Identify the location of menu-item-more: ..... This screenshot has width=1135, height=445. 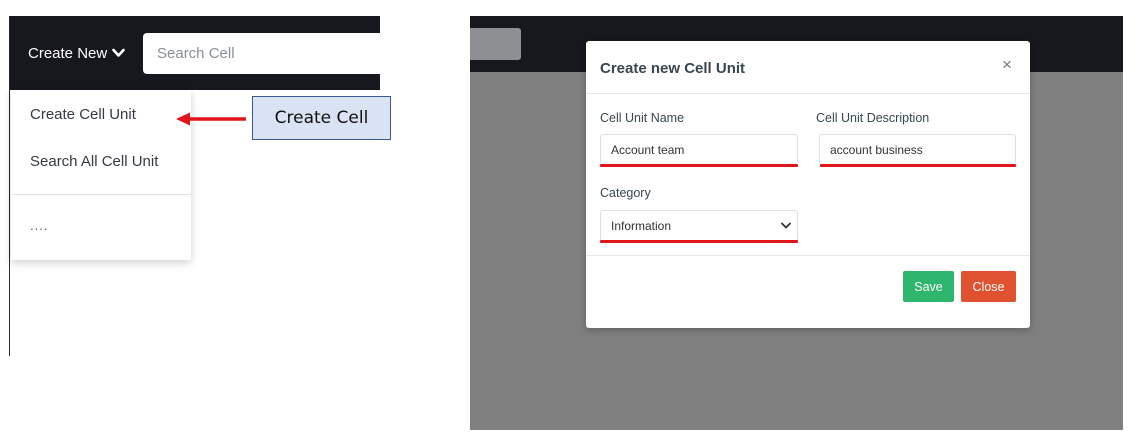
(39, 225).